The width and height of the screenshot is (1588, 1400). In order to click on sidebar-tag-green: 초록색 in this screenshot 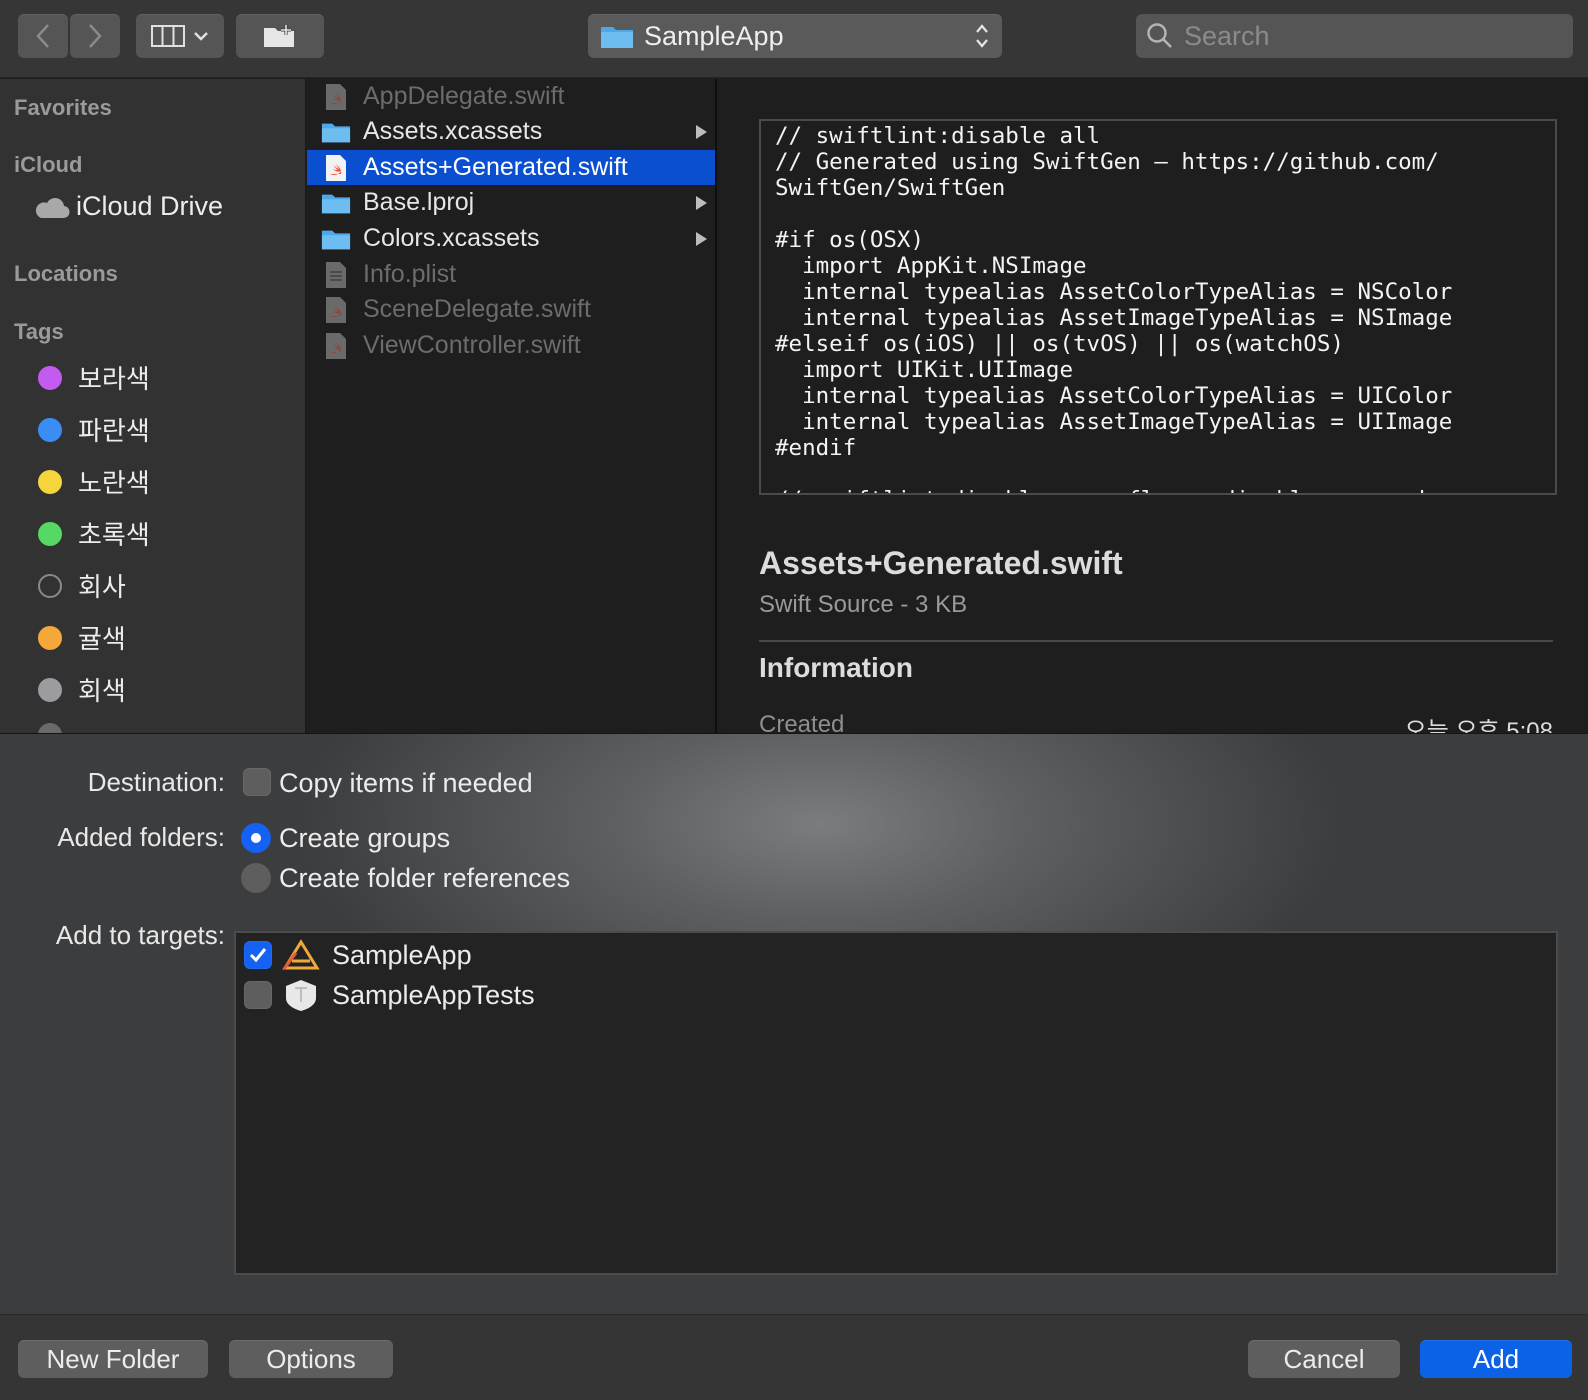, I will do `click(94, 533)`.